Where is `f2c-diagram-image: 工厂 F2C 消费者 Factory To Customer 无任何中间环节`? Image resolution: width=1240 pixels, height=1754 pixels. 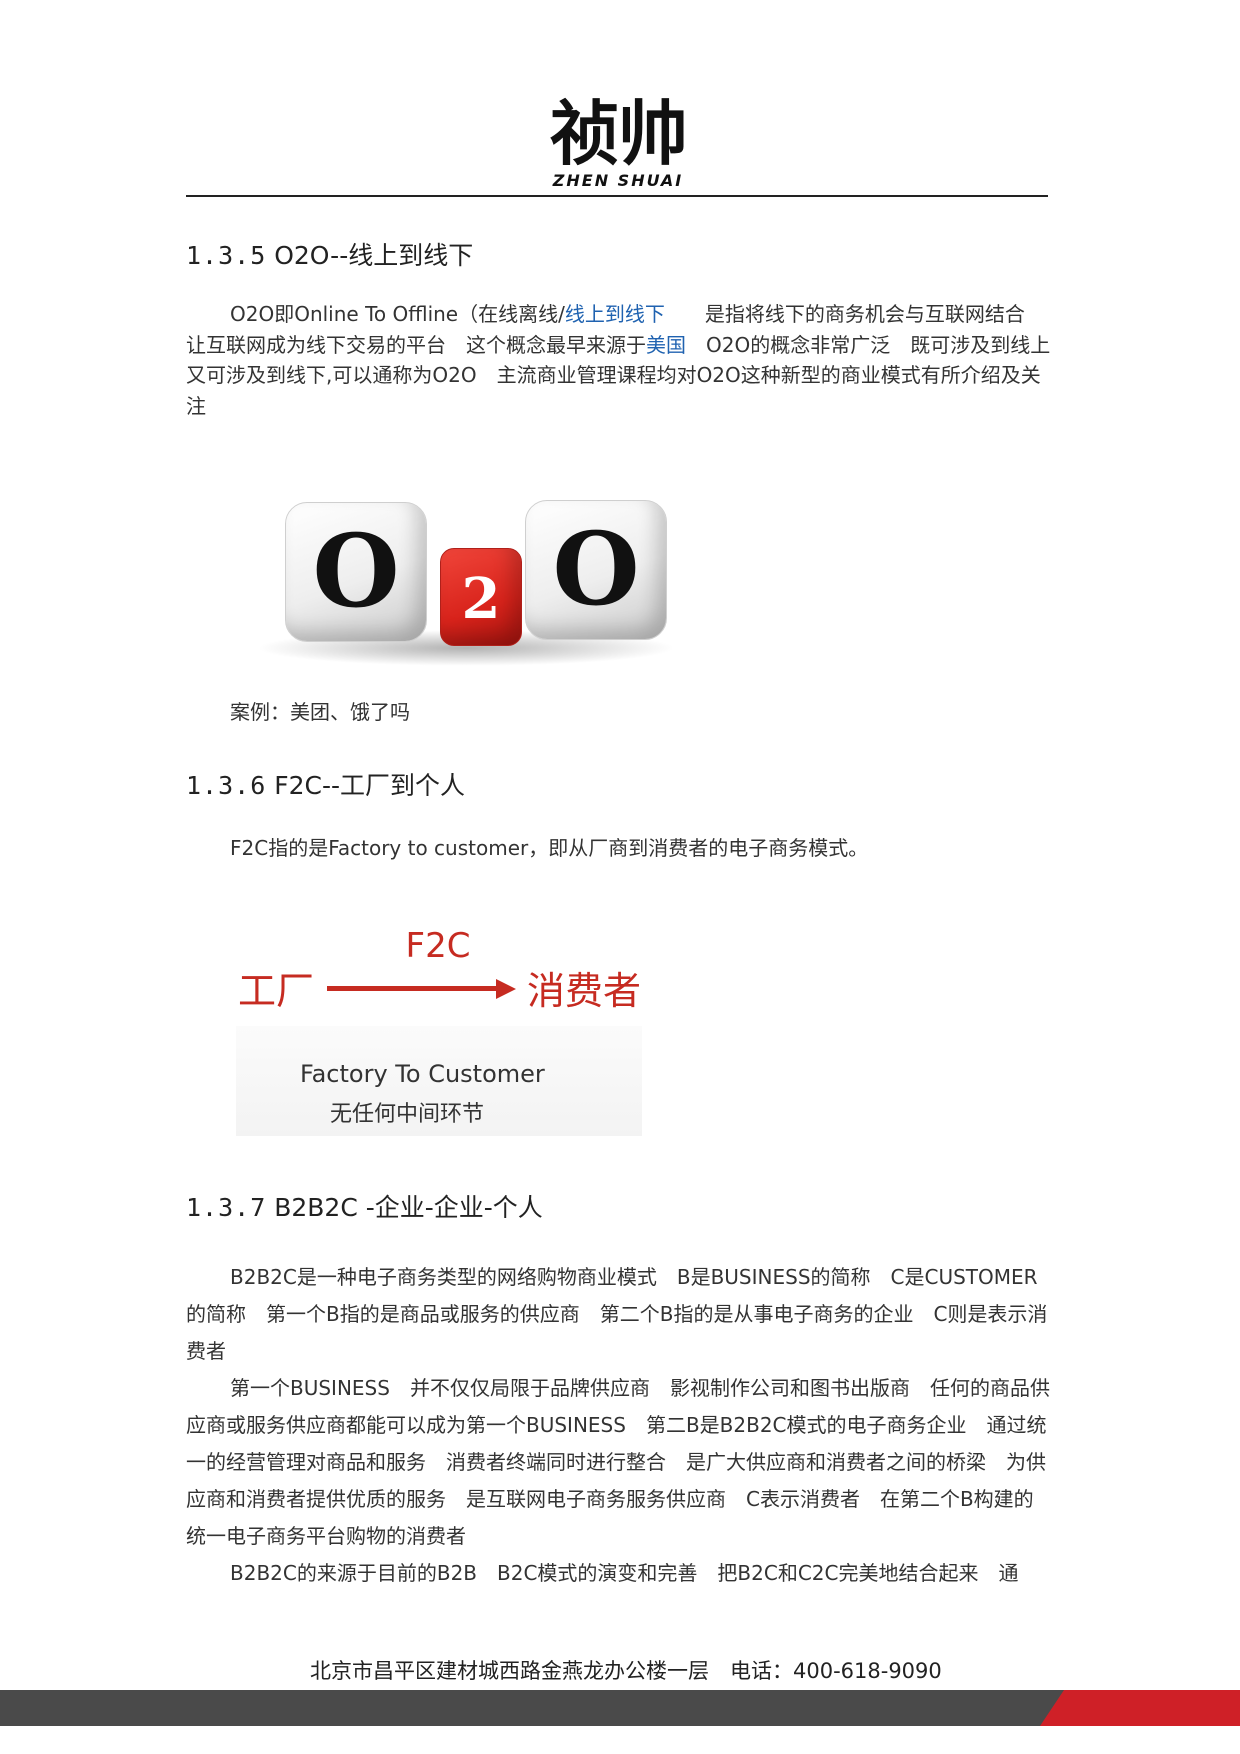
f2c-diagram-image: 工厂 F2C 消费者 Factory To Customer 无任何中间环节 is located at coordinates (440, 1030).